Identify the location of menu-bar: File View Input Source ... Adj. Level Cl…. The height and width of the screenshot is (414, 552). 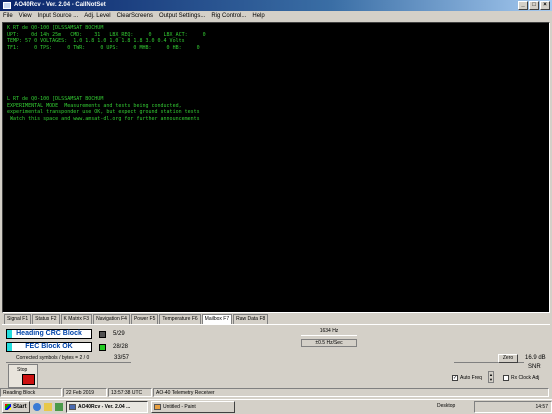
(276, 16).